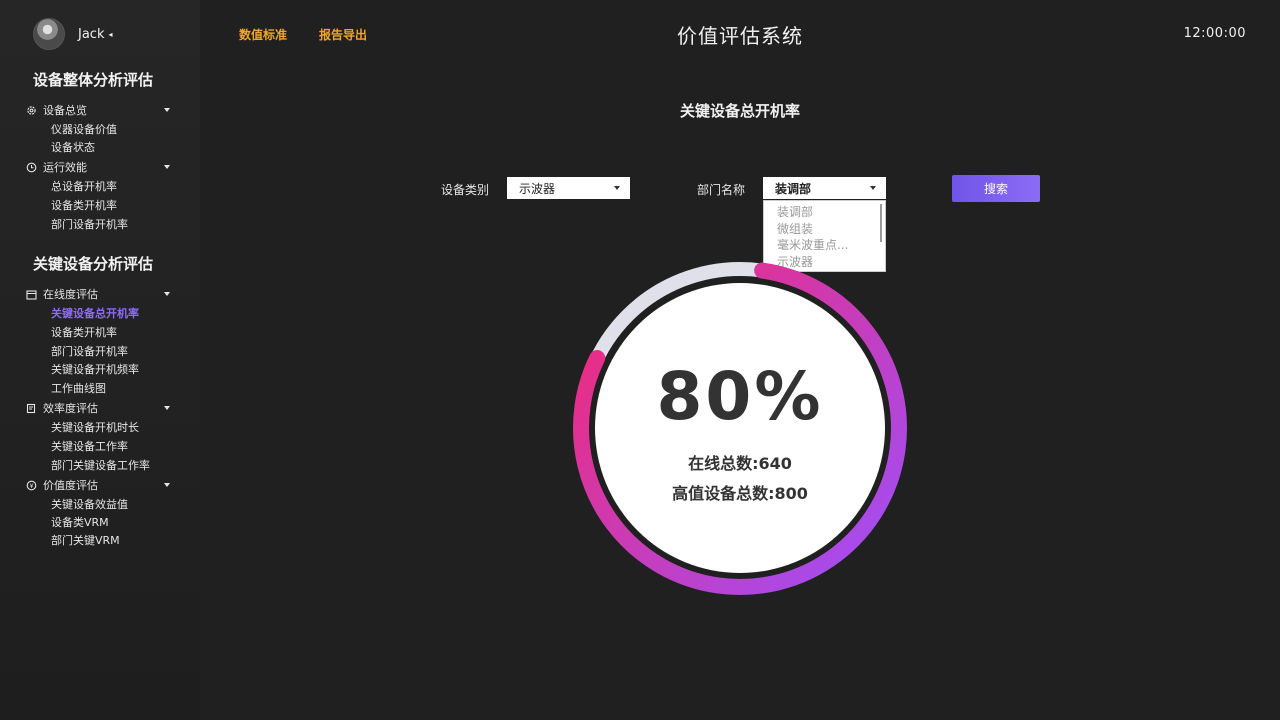 The height and width of the screenshot is (720, 1280). Describe the element at coordinates (31, 408) in the screenshot. I see `edit-icon` at that location.